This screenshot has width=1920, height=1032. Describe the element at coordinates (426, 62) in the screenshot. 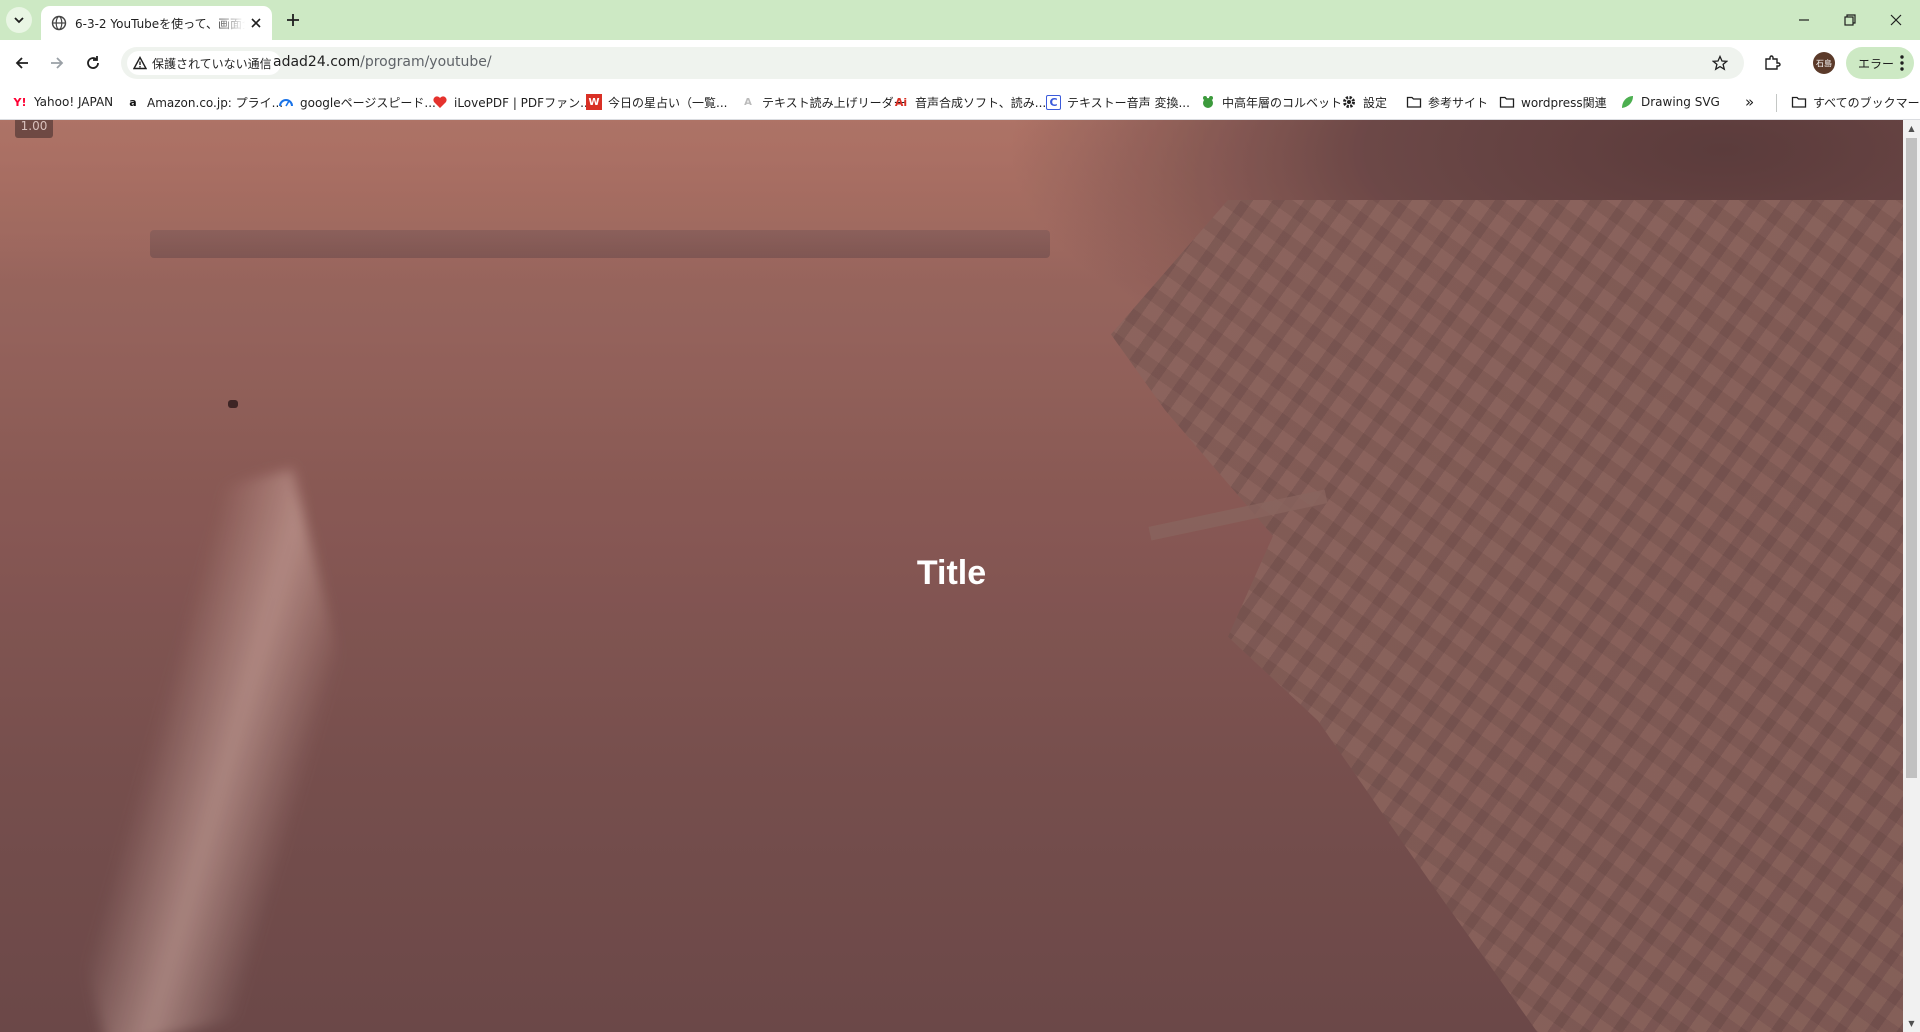

I see `url-path: /program/youtube/` at that location.